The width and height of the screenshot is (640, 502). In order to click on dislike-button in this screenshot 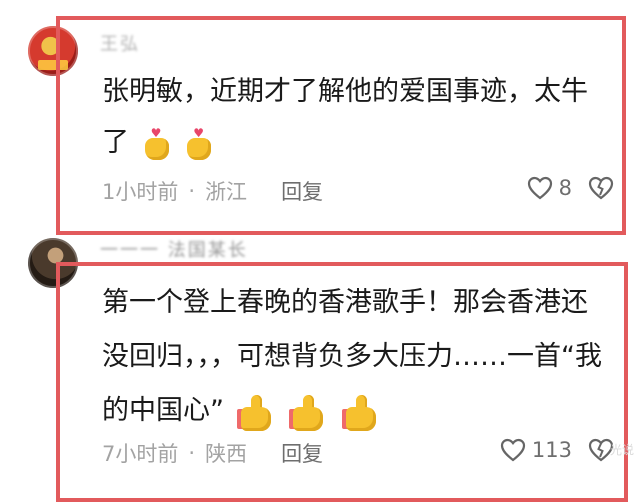, I will do `click(601, 188)`.